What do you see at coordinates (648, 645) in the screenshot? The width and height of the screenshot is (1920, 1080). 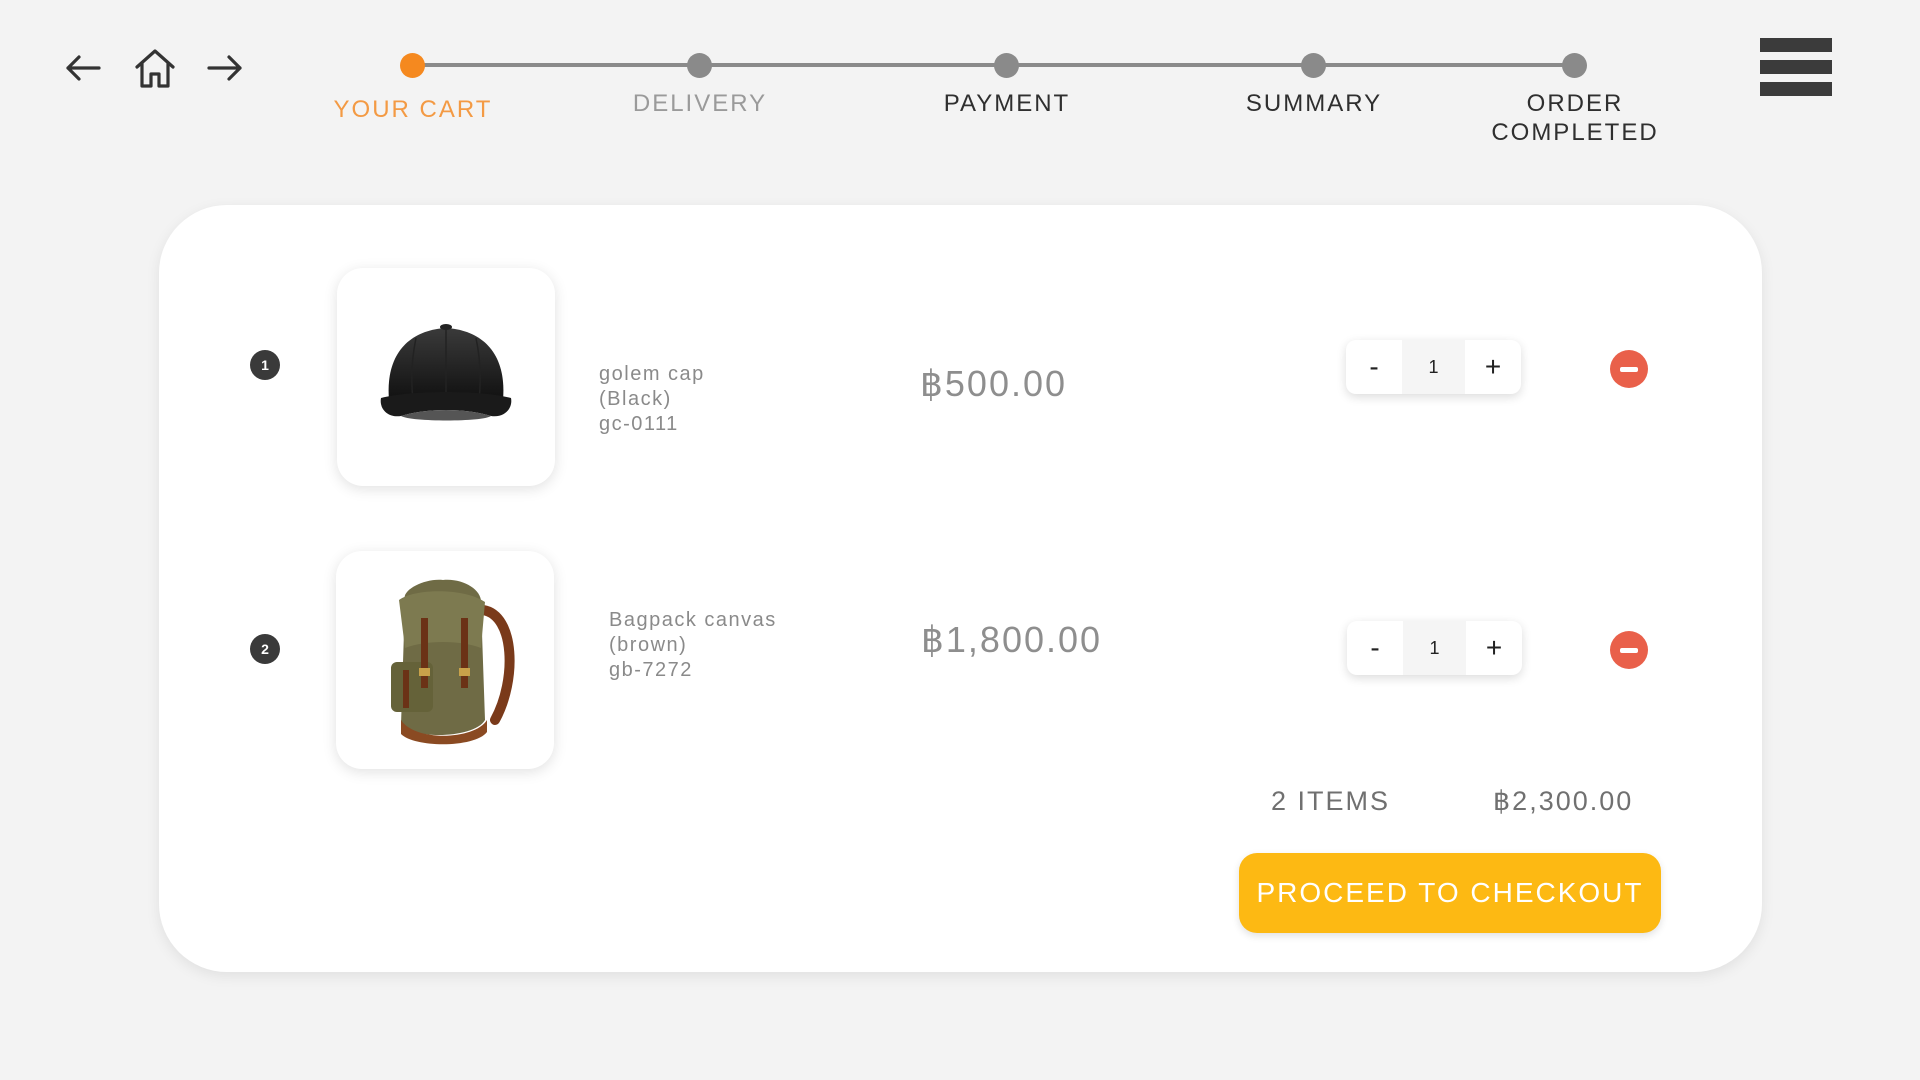 I see `item-variant: (brown)` at bounding box center [648, 645].